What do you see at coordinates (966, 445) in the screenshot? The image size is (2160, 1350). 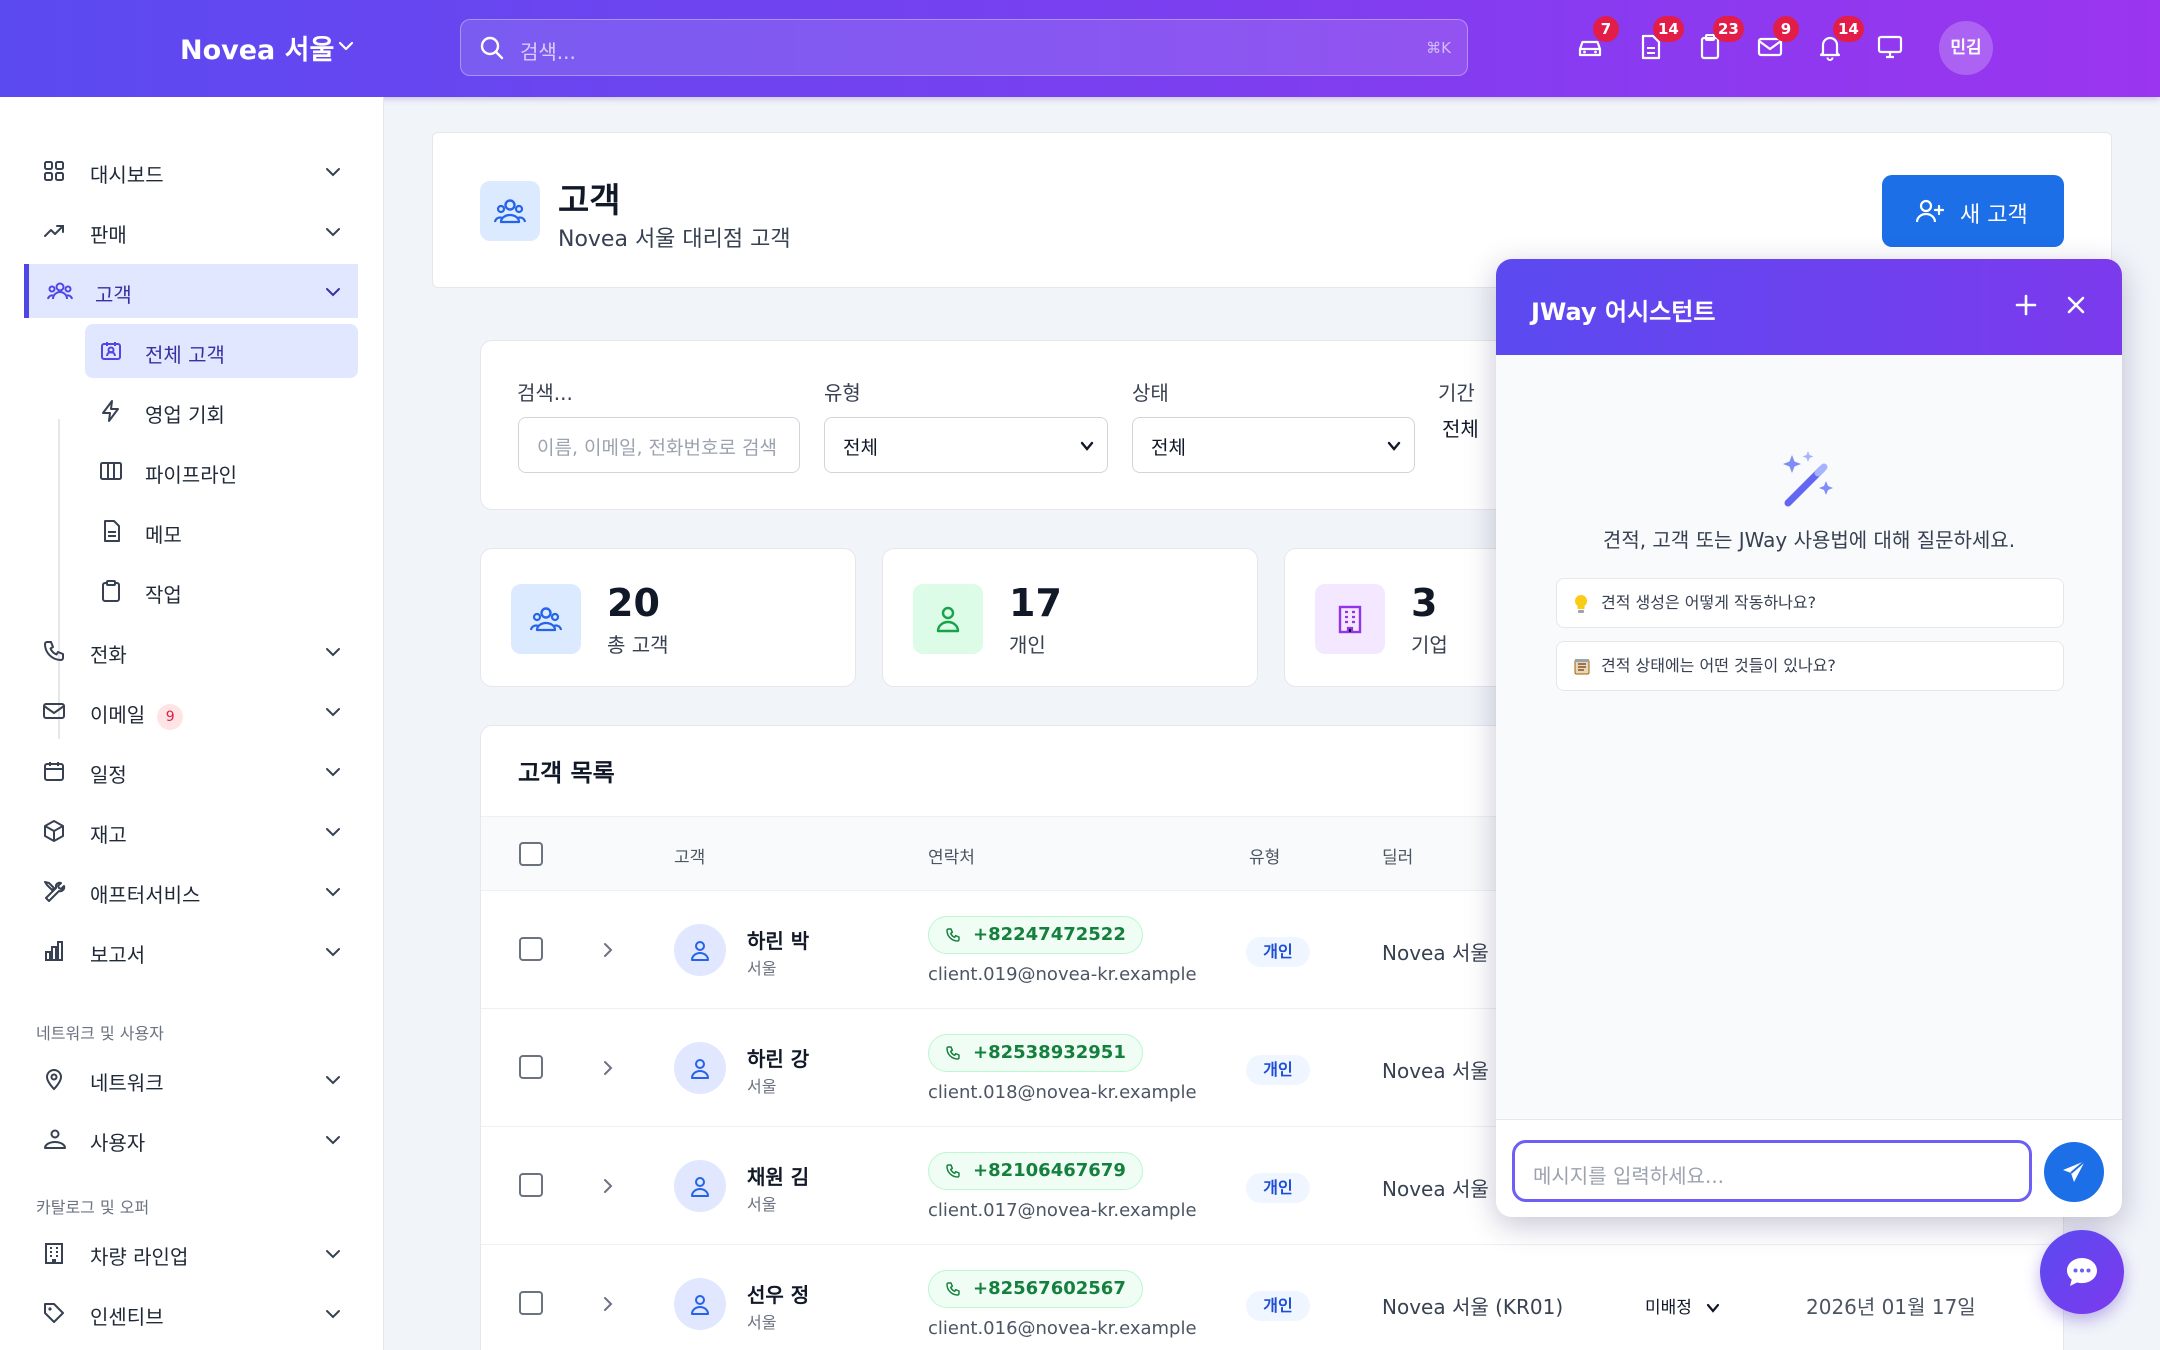 I see `type-select: 전체` at bounding box center [966, 445].